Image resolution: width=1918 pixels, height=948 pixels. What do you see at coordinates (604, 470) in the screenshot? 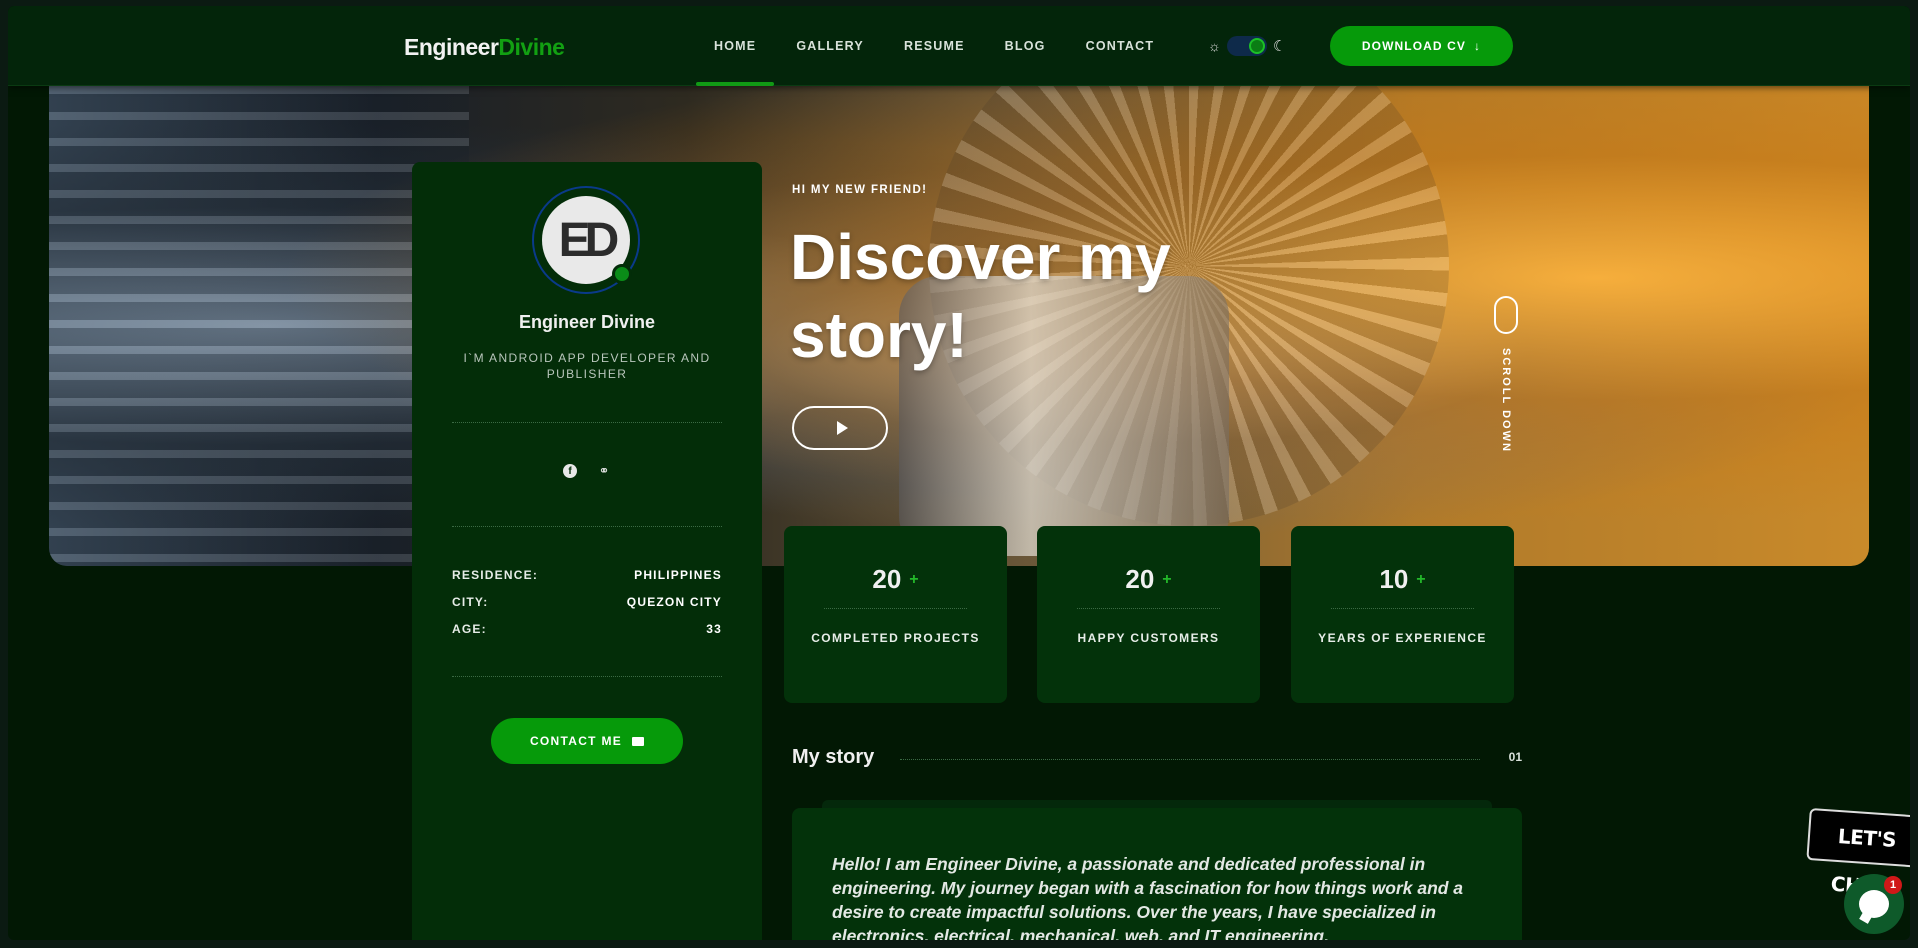
I see `link-icon: ⚭` at bounding box center [604, 470].